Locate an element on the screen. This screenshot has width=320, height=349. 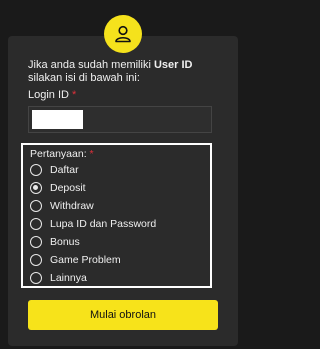
radio-option-label: Game Problem is located at coordinates (85, 259).